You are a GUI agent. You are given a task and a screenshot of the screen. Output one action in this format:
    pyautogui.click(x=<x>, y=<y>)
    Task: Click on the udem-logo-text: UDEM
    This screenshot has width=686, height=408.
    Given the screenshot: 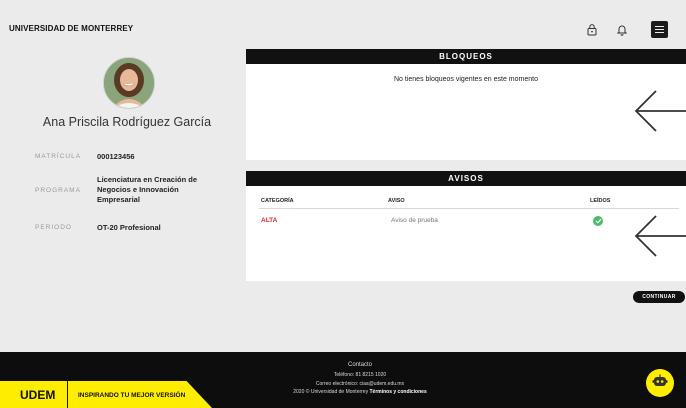 What is the action you would take?
    pyautogui.click(x=38, y=395)
    